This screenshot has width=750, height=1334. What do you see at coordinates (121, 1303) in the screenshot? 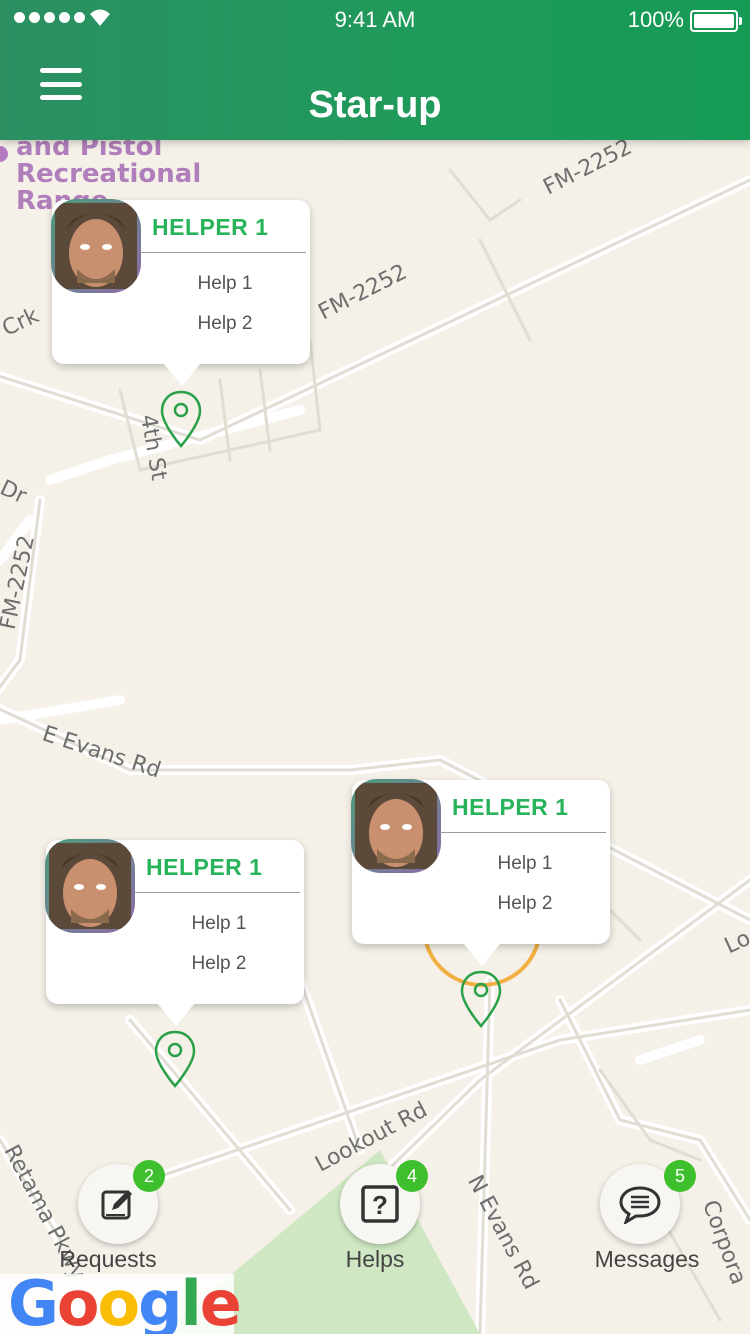
I see `google-logo: Google` at bounding box center [121, 1303].